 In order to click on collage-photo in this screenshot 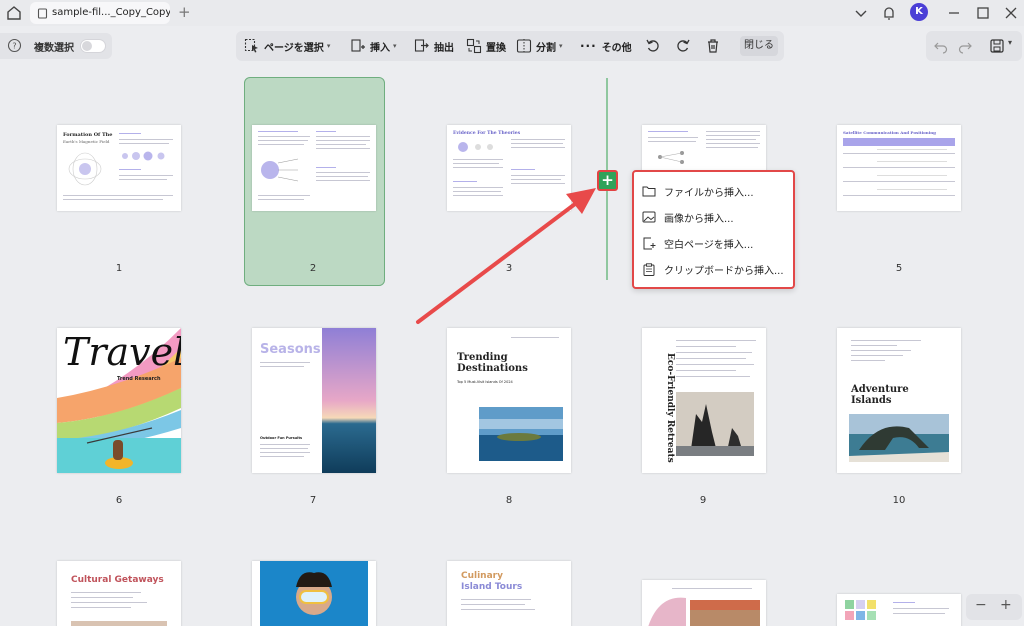, I will do `click(704, 611)`.